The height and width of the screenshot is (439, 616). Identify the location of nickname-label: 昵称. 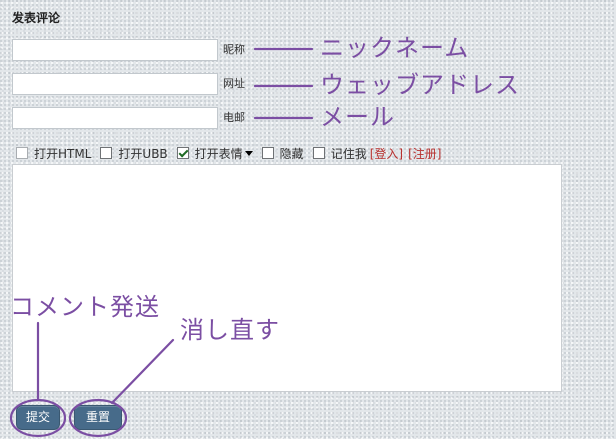
(234, 49).